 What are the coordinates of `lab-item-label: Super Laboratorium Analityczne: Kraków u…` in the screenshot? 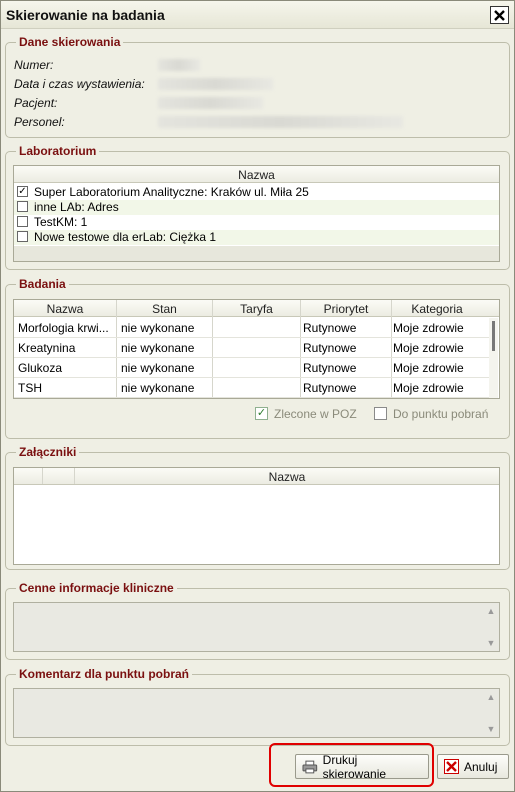 It's located at (171, 192).